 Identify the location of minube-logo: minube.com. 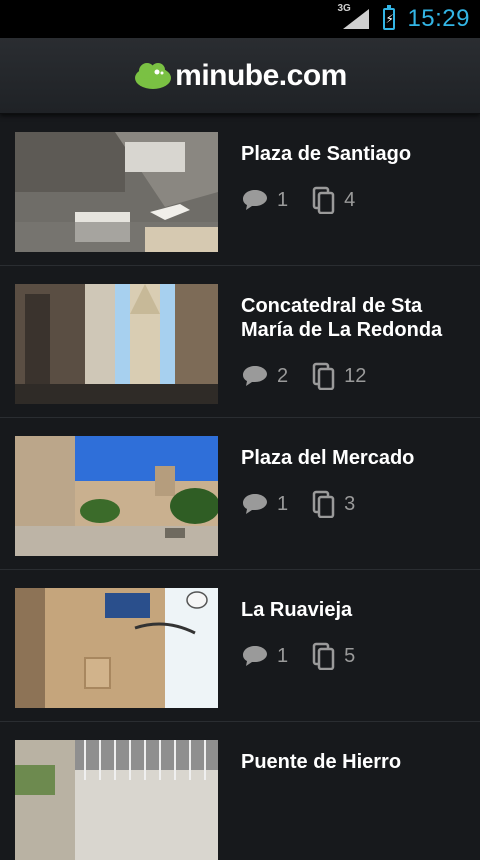
(240, 76).